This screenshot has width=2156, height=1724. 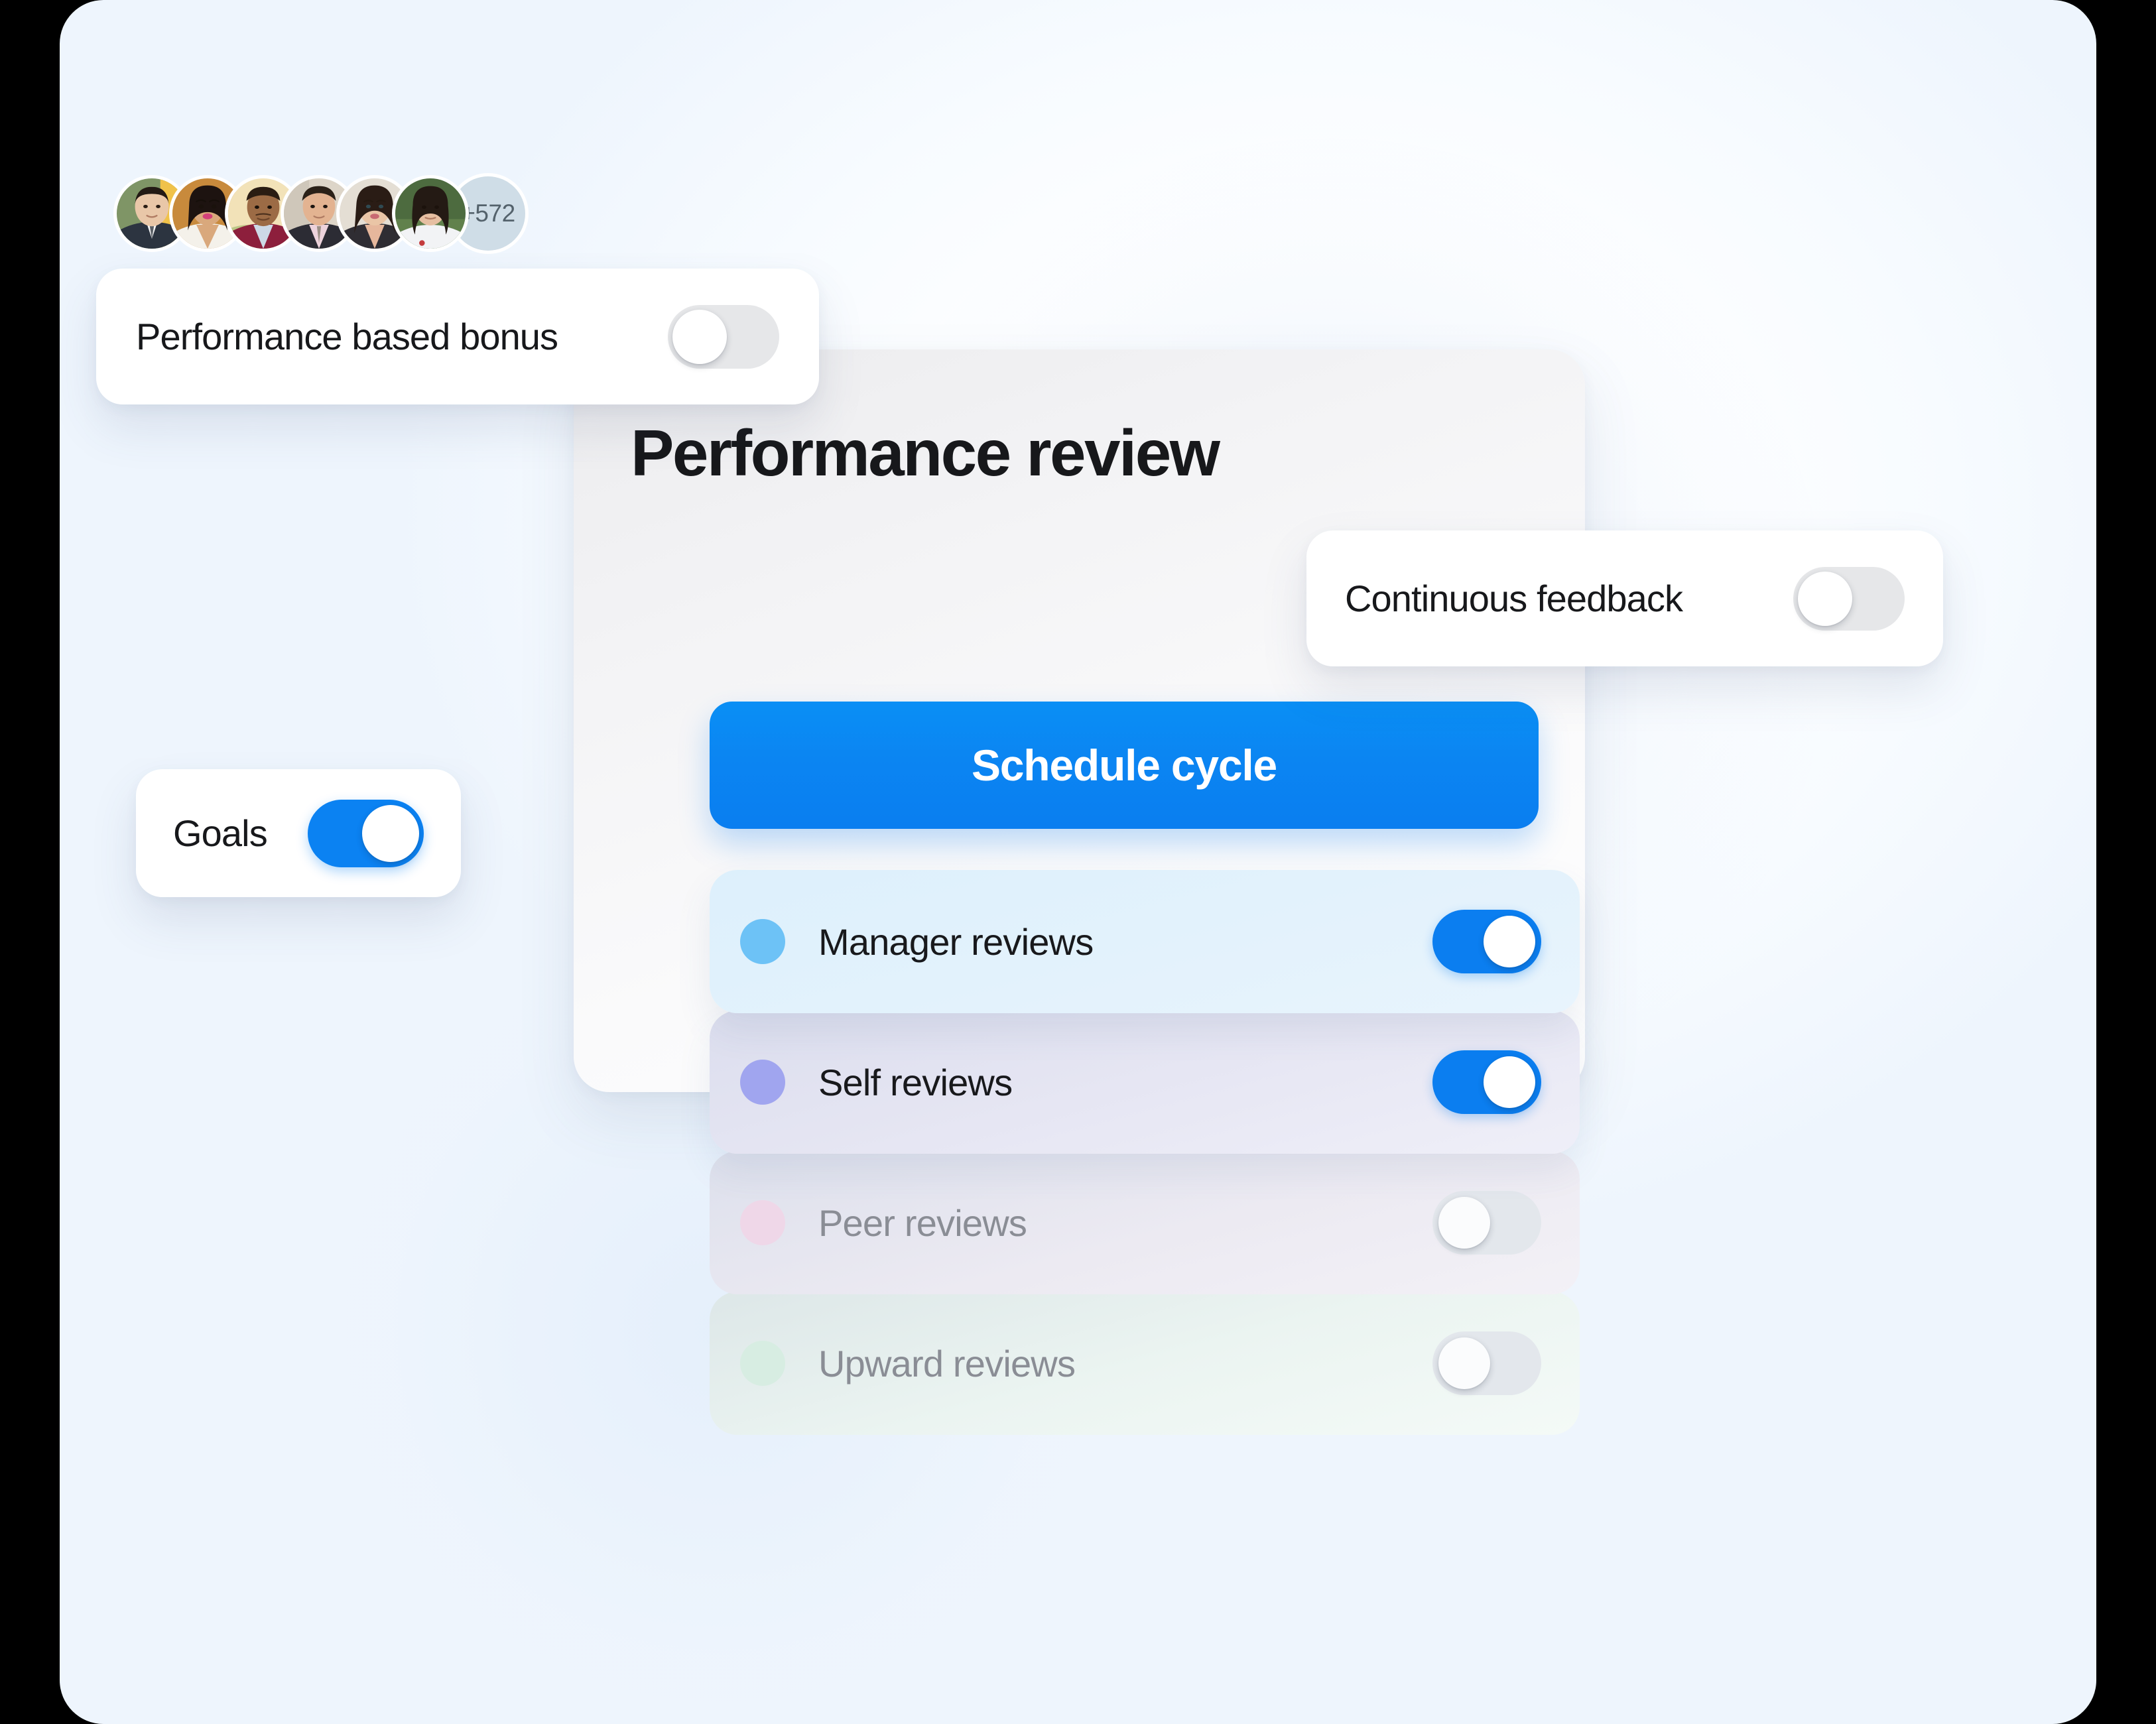 I want to click on option-label: Self reviews, so click(x=915, y=1082).